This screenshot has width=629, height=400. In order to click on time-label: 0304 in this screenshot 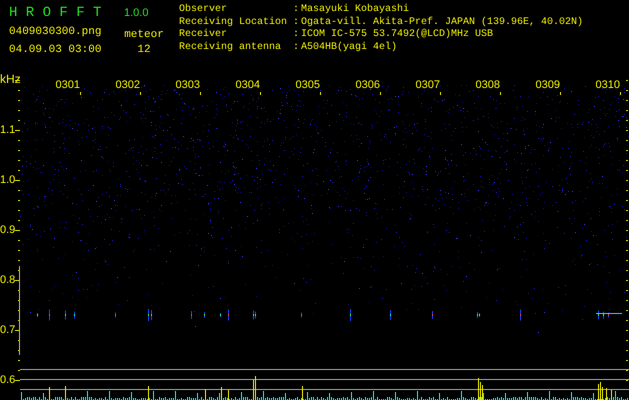, I will do `click(247, 85)`.